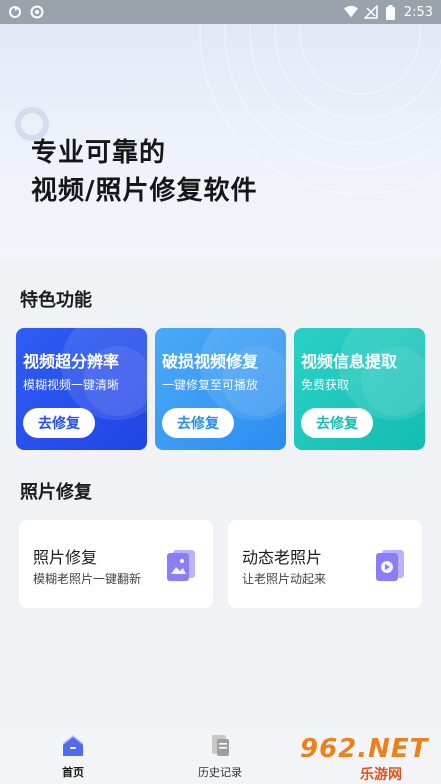  What do you see at coordinates (87, 579) in the screenshot?
I see `photo-card-subtitle: 模糊老照片一键翻新` at bounding box center [87, 579].